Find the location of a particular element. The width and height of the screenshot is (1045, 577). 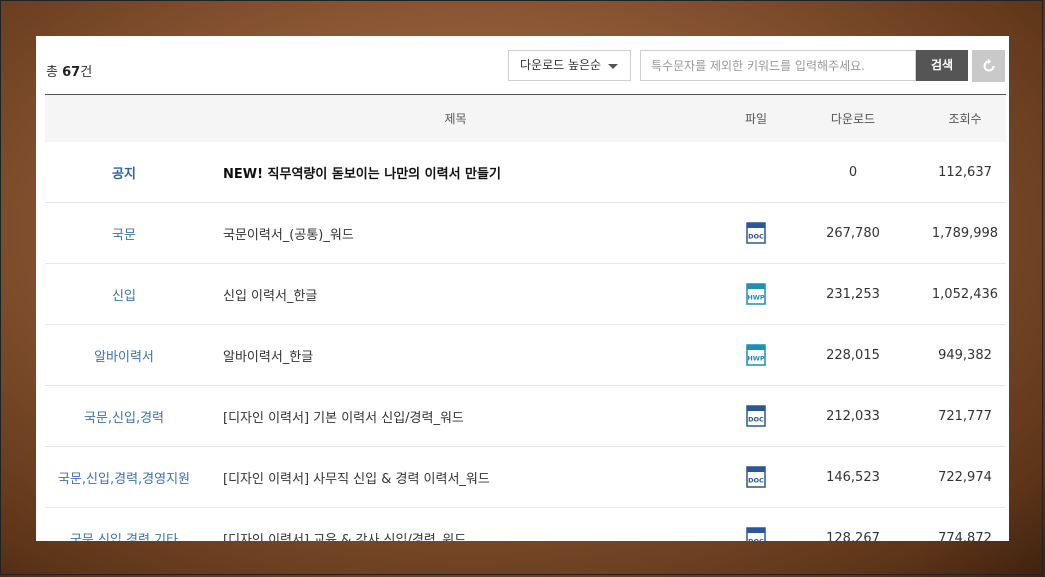

table-row: 알바이력서 알바이력서_한글 HWP 228,015 949,382 is located at coordinates (525, 355).